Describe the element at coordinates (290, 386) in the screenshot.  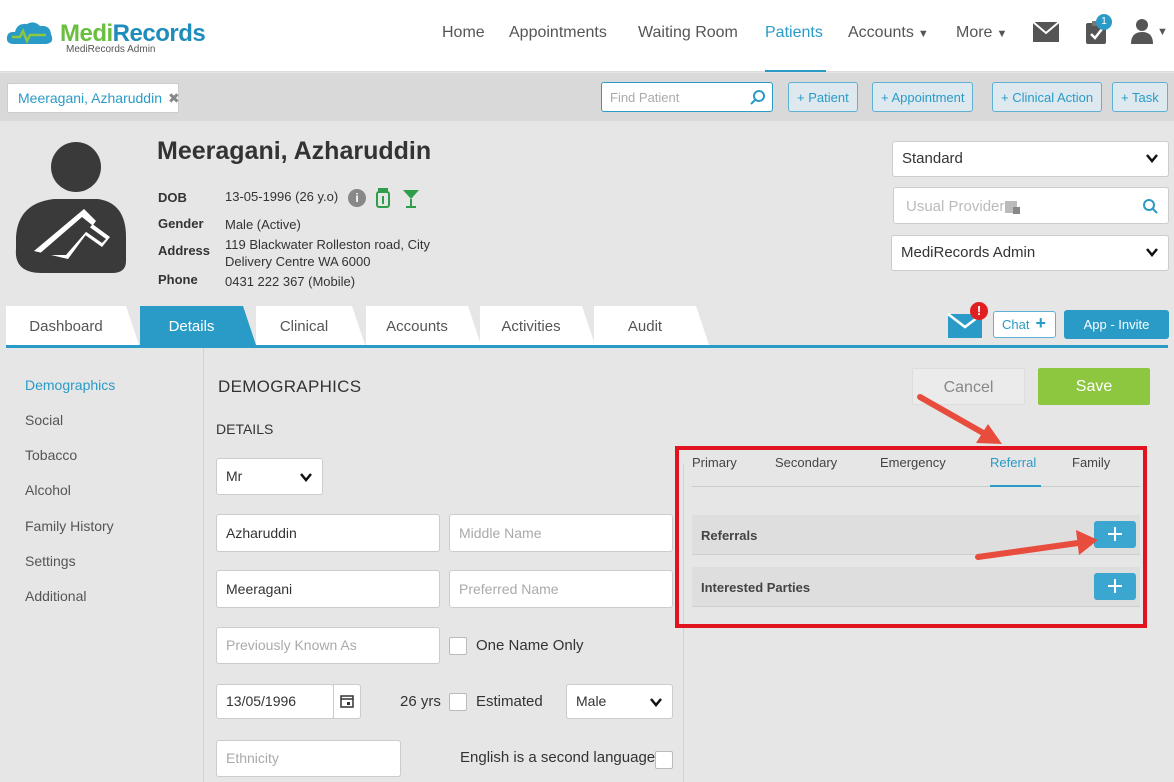
I see `section-title: DEMOGRAPHICS` at that location.